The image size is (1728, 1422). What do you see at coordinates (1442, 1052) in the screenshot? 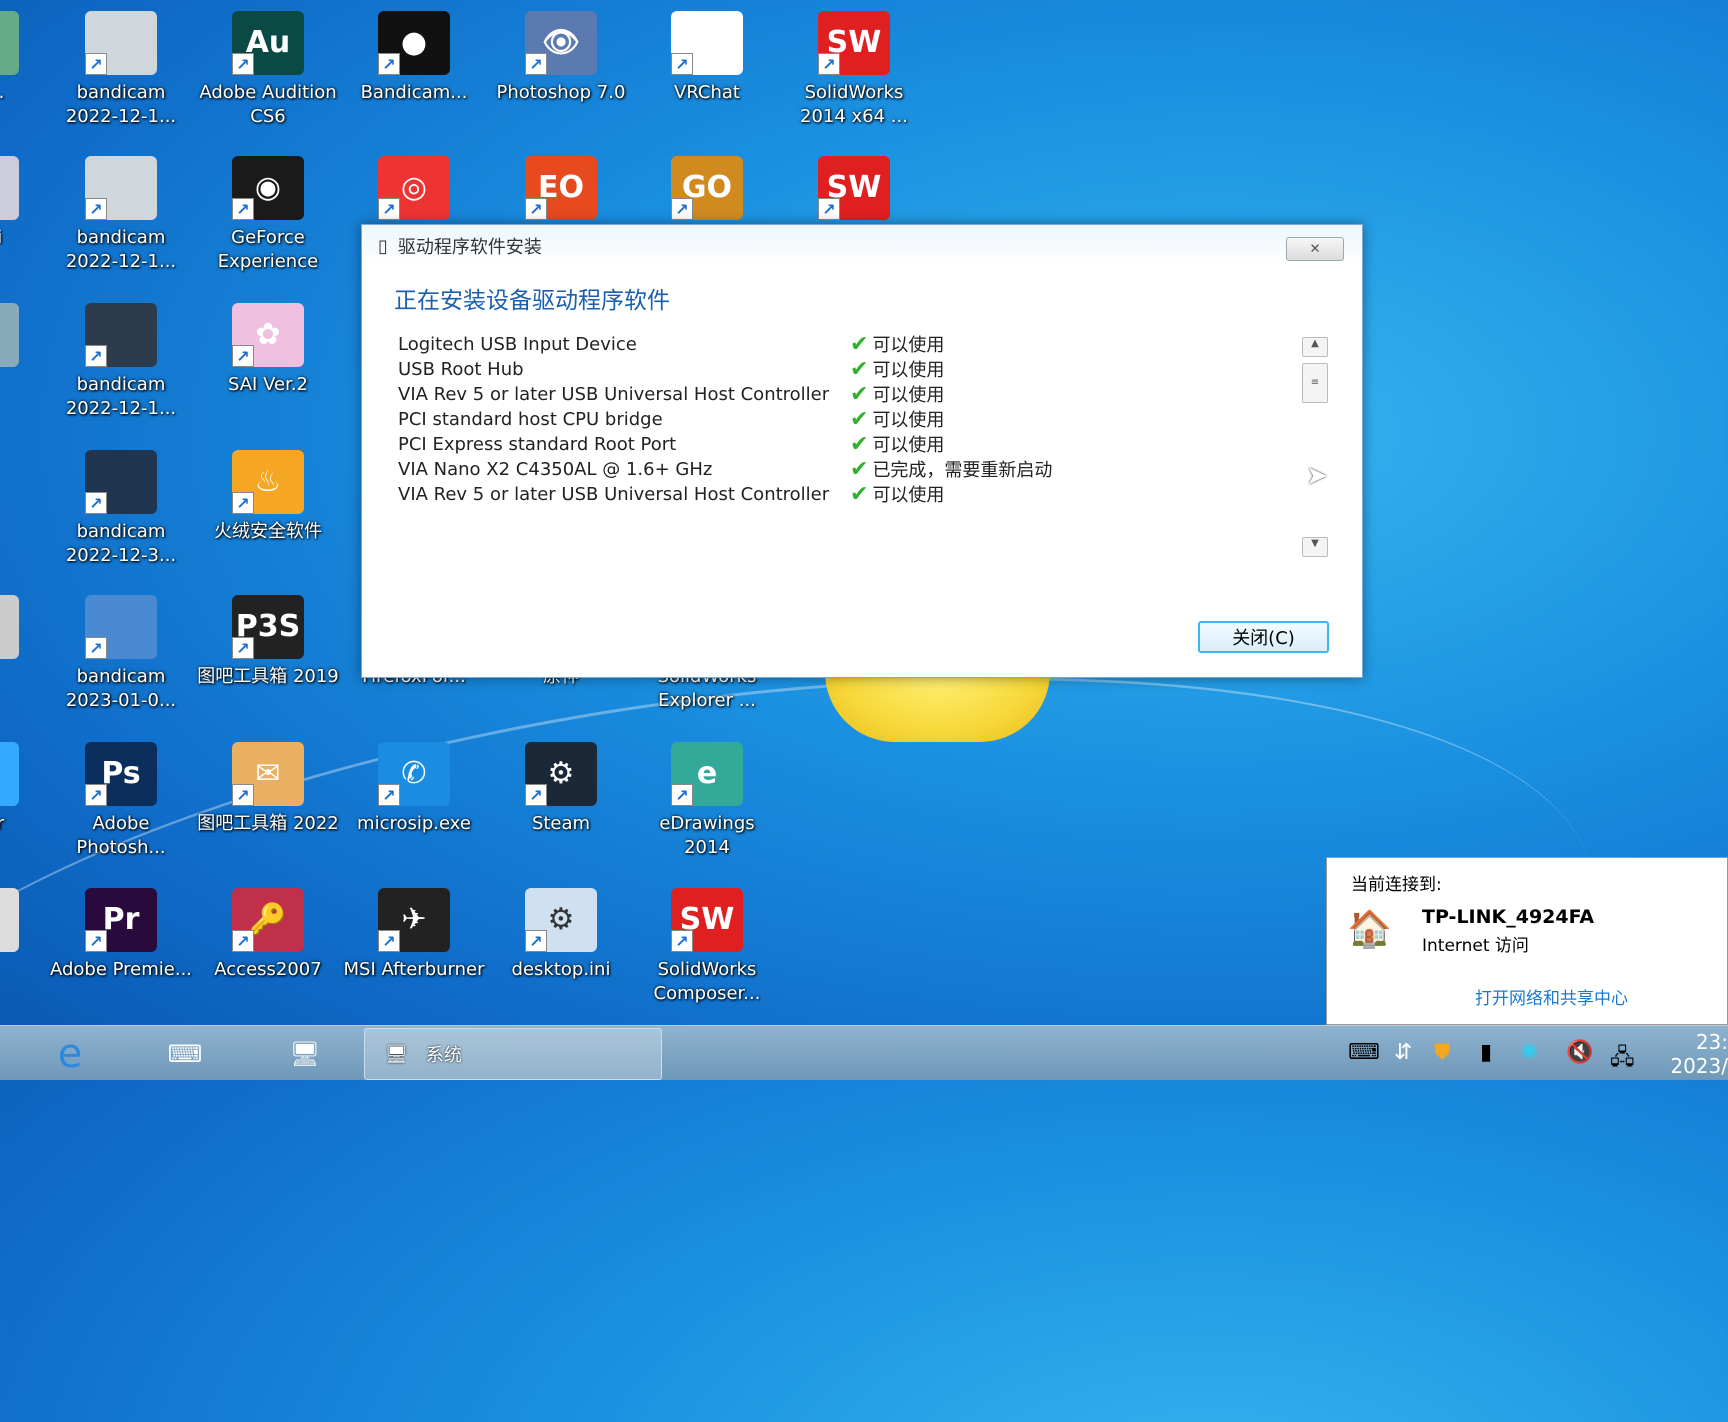
I see `security-shield-icon: ⛊` at bounding box center [1442, 1052].